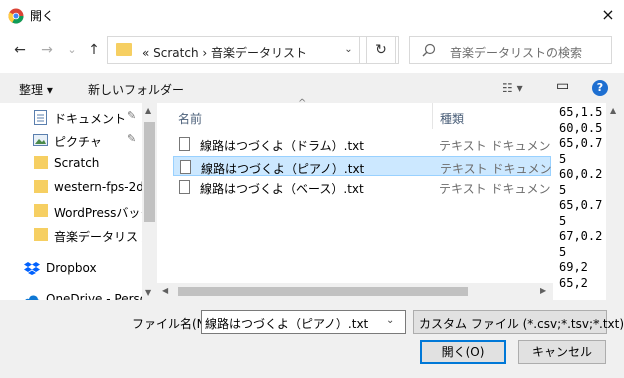  I want to click on sidebar-item-pictures: ピクチャ ✎, so click(71, 140).